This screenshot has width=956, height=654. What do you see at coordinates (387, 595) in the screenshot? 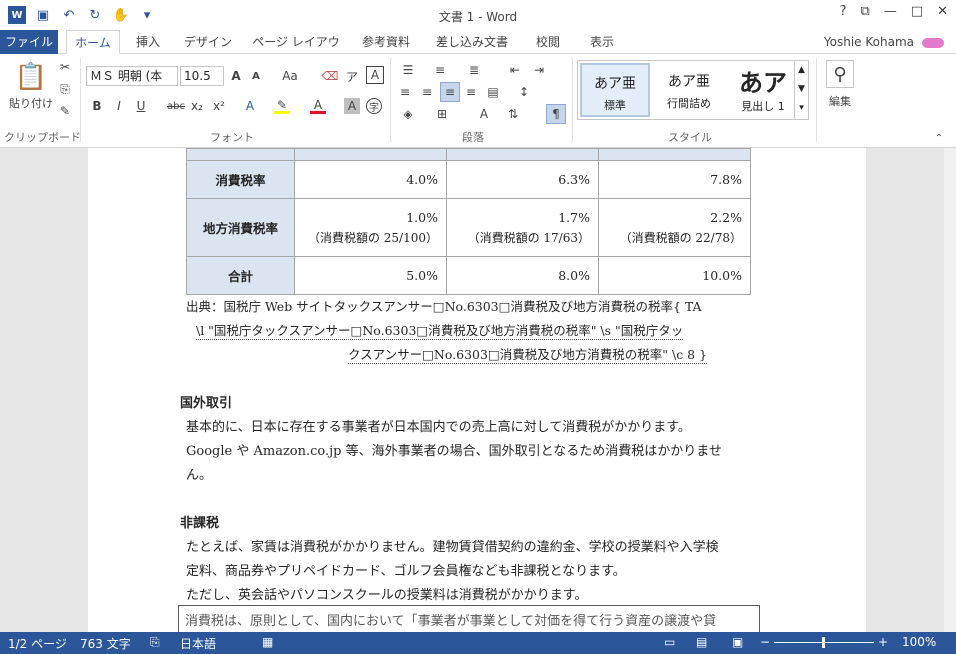
I see `paragraph-line: ただし、英会話やパソコンスクールの授業料は消費税がかかります。` at bounding box center [387, 595].